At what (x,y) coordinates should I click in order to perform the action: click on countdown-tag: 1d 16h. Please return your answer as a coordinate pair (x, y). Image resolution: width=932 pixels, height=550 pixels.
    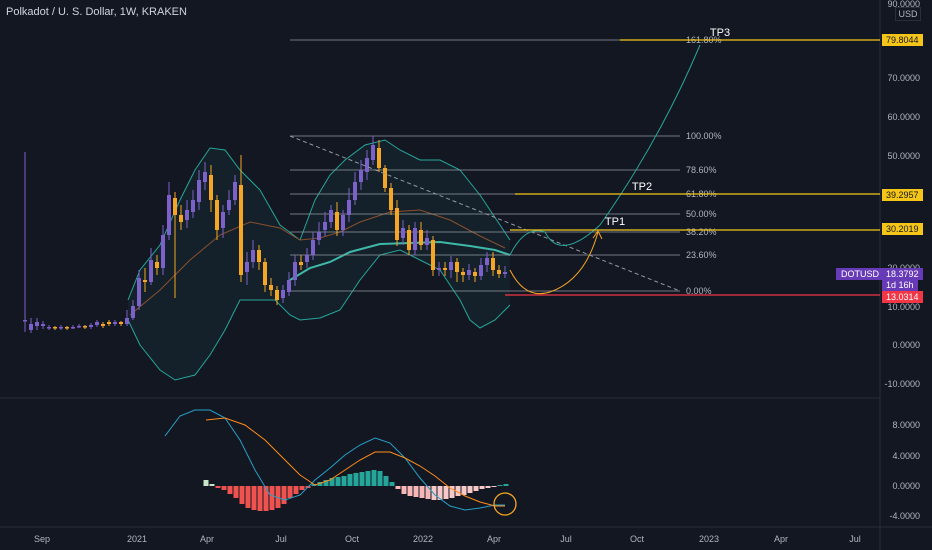
    Looking at the image, I should click on (900, 285).